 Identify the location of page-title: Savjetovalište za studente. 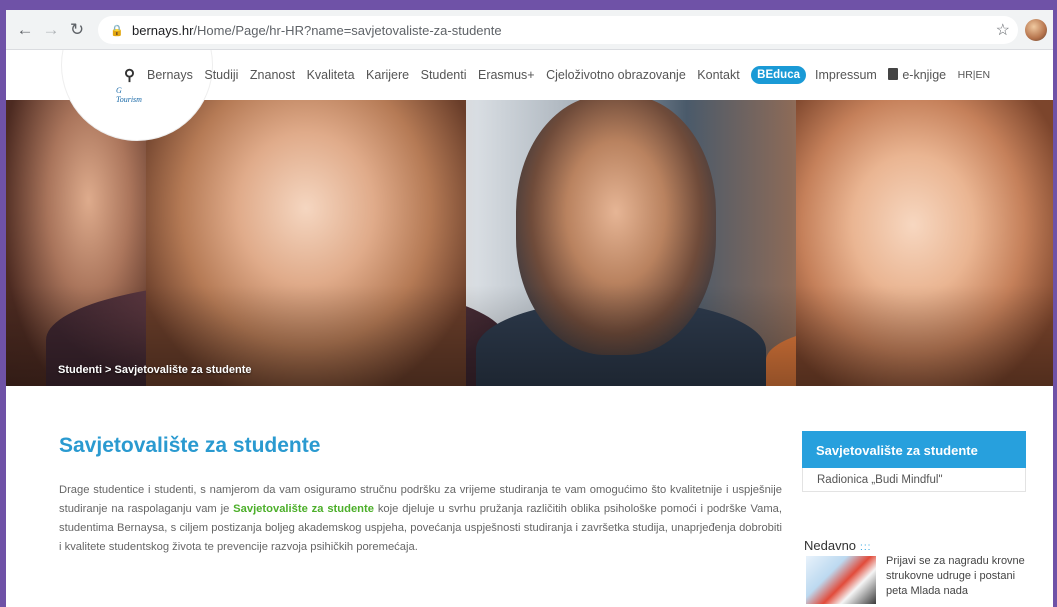
(190, 445).